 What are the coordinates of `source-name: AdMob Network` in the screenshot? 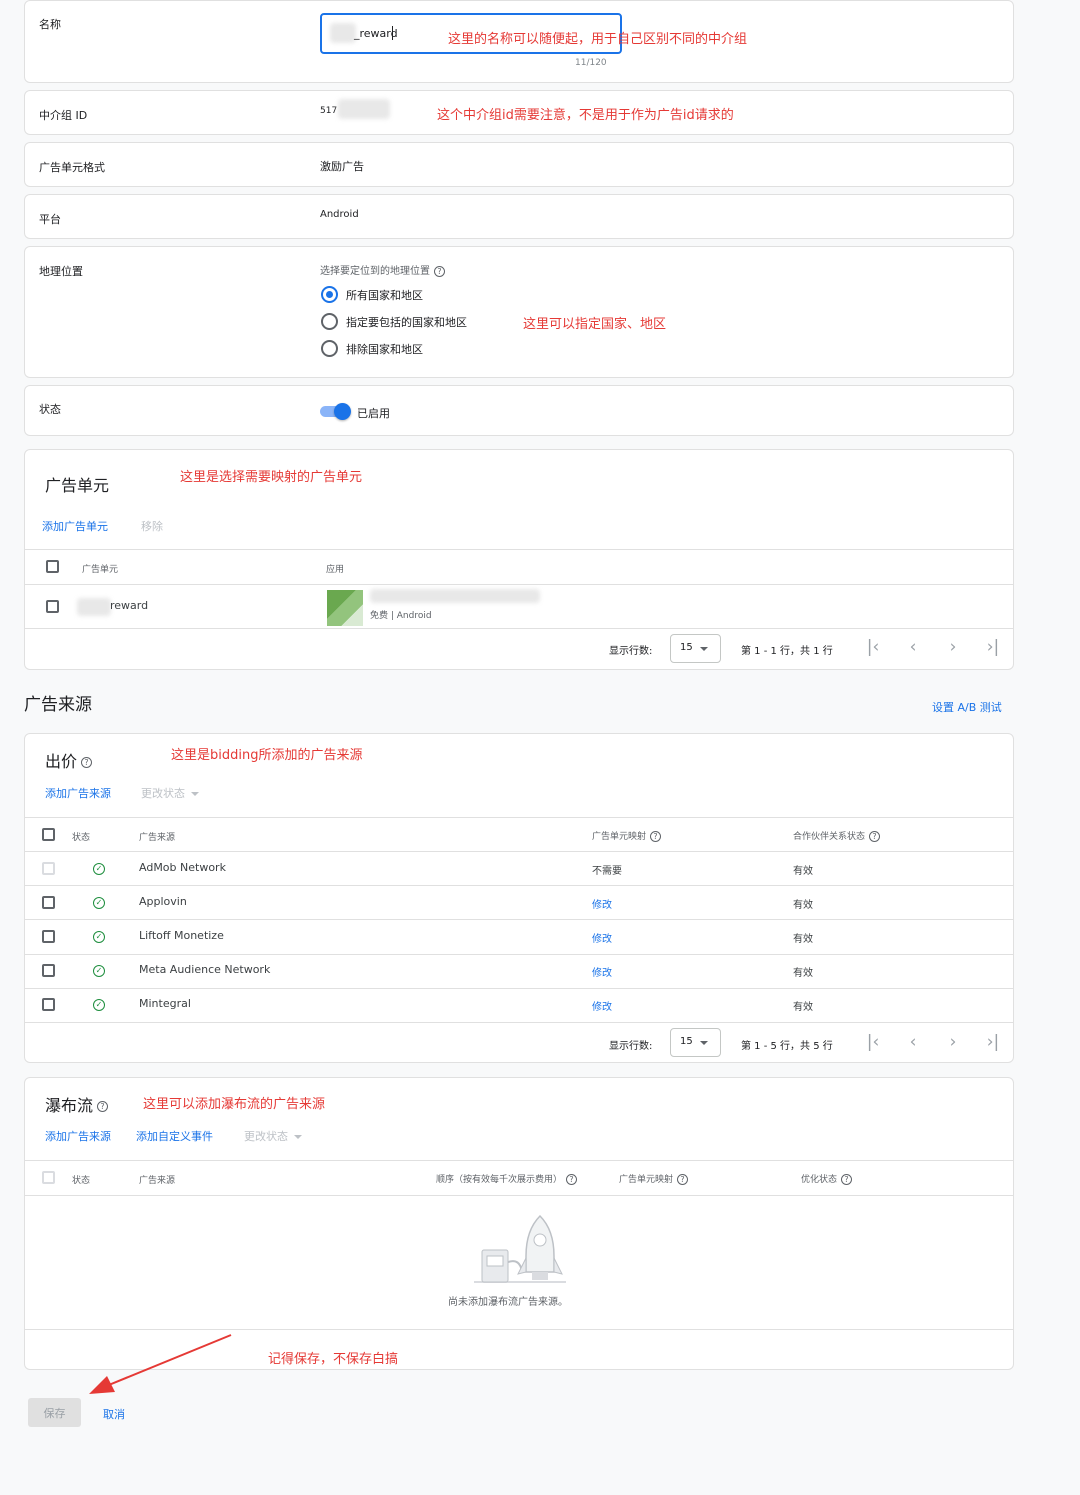 It's located at (182, 867).